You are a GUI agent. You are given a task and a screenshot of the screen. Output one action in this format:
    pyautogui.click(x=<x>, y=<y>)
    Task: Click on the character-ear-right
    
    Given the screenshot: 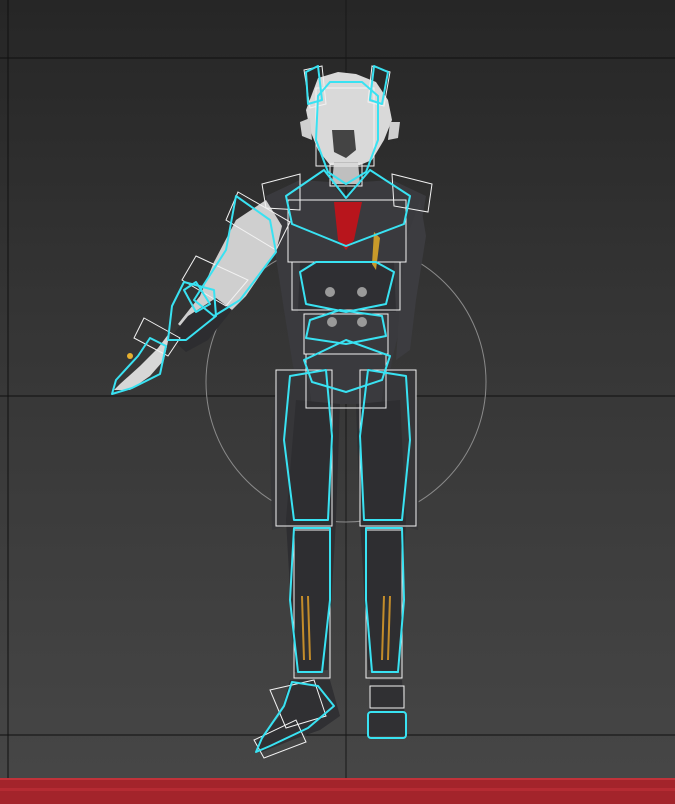 What is the action you would take?
    pyautogui.click(x=394, y=131)
    